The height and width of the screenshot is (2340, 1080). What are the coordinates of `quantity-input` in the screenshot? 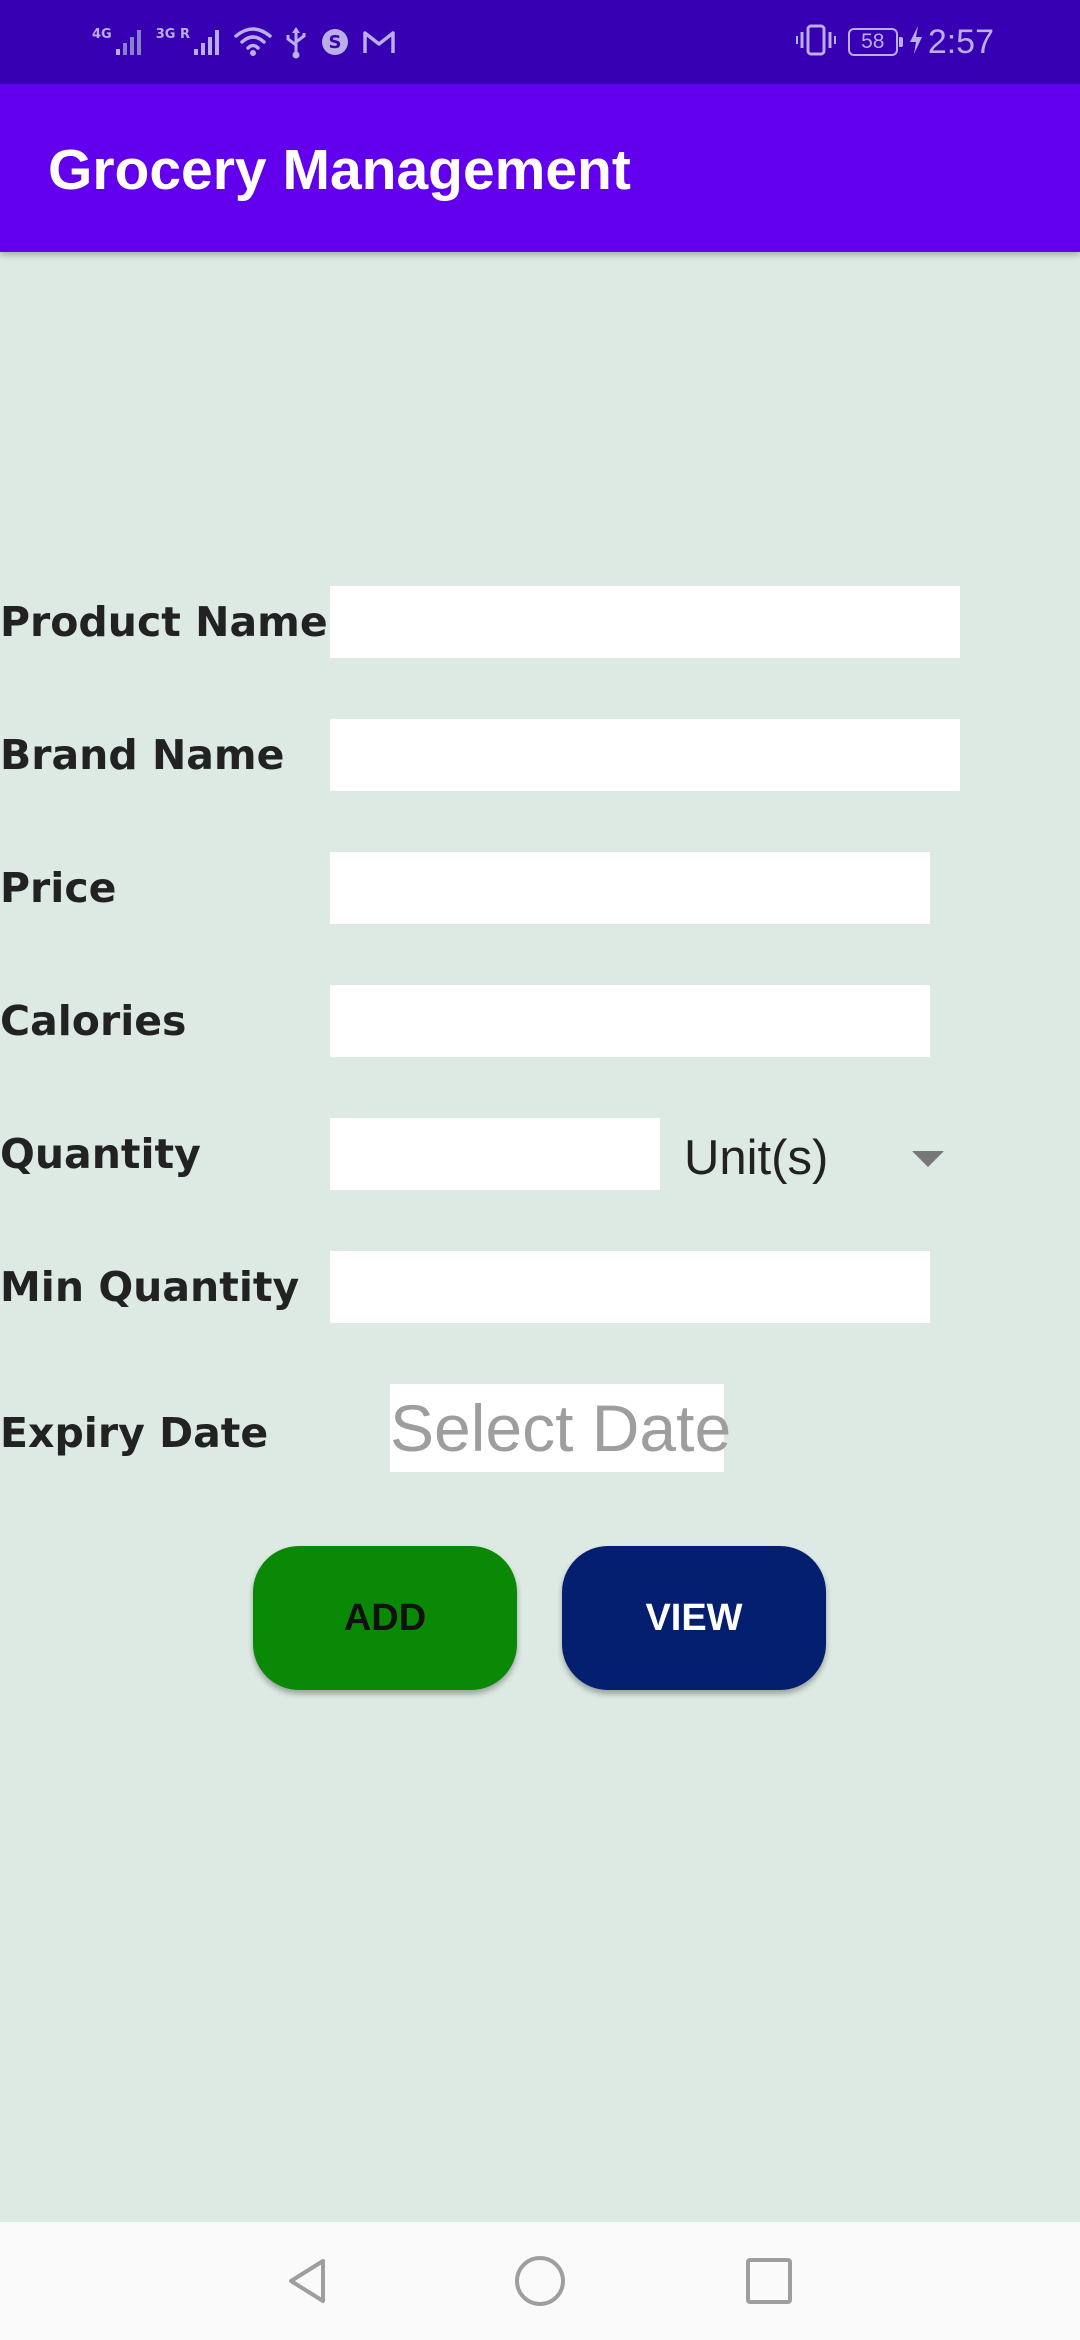 It's located at (495, 1154).